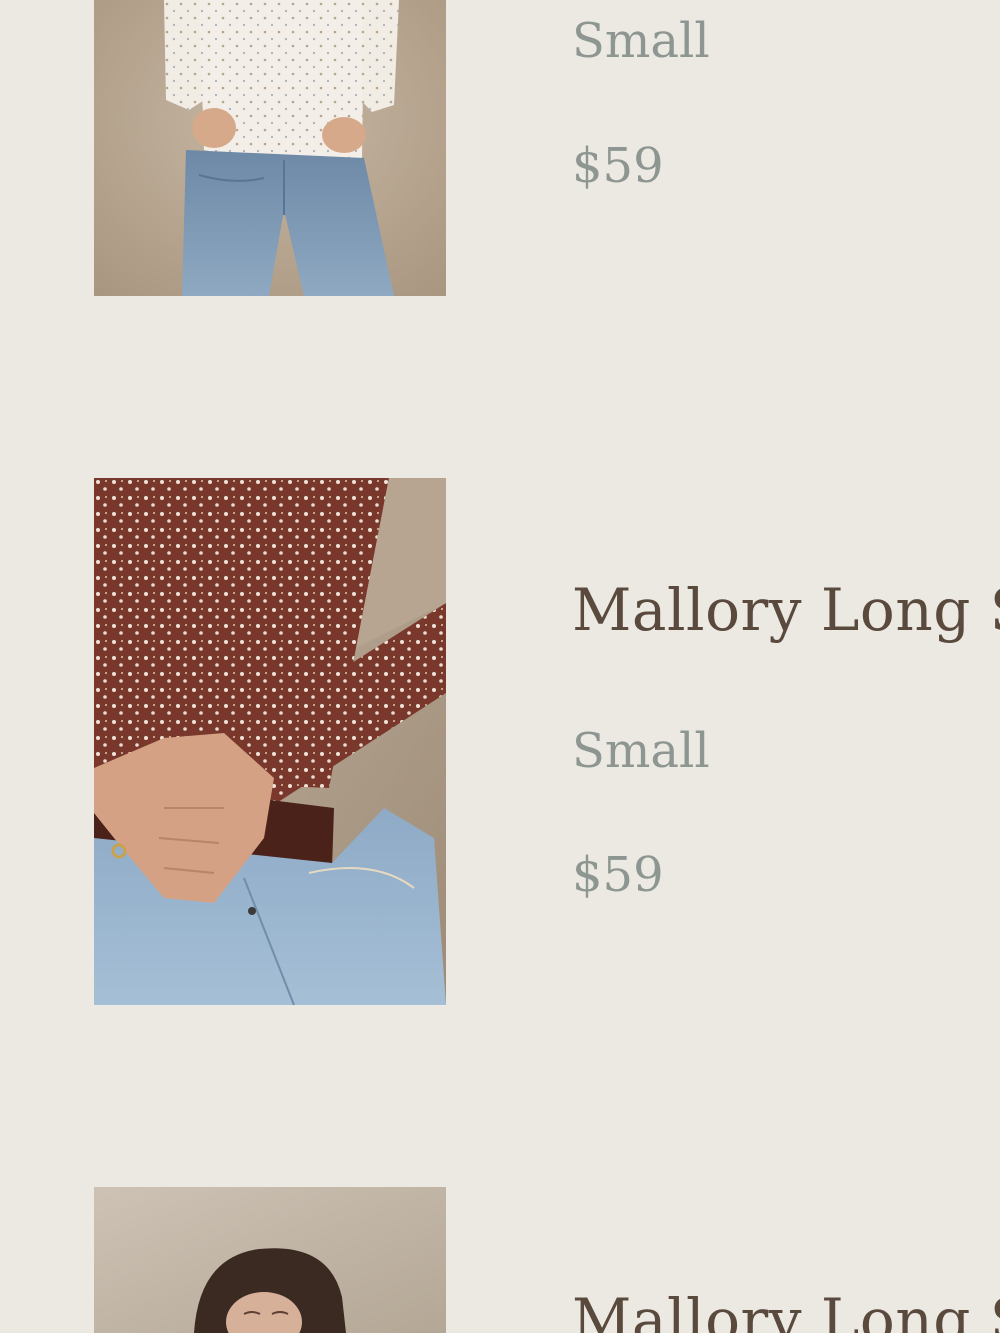  Describe the element at coordinates (786, 1260) in the screenshot. I see `product-info: Mallory Long S` at that location.